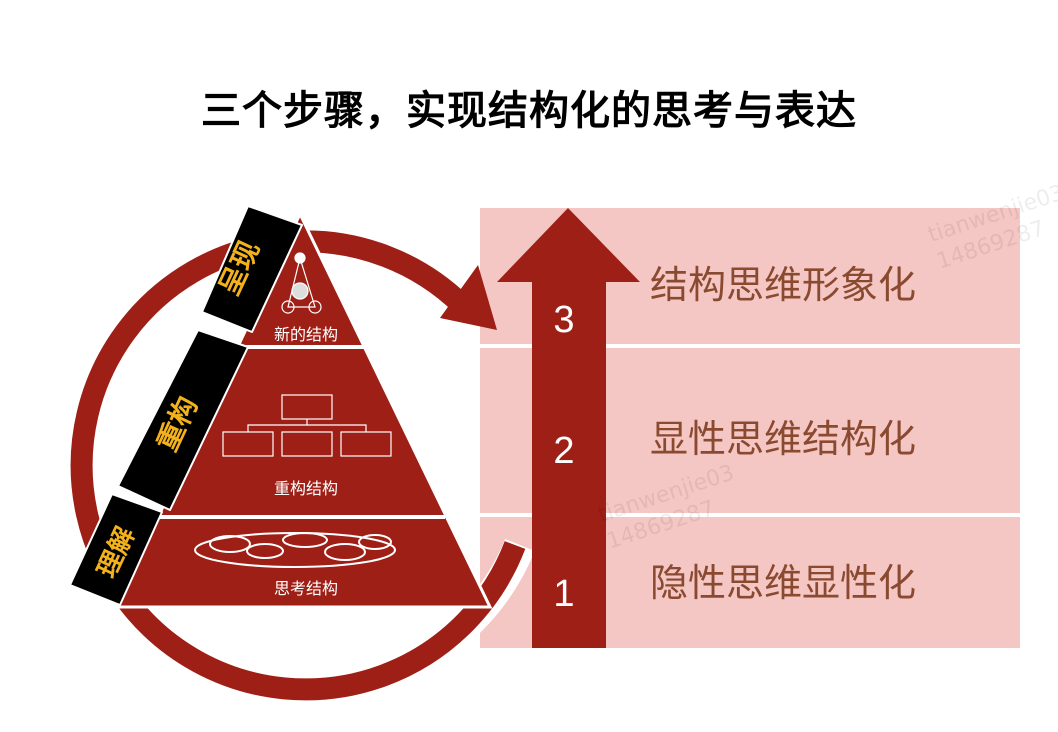 This screenshot has height=732, width=1058. Describe the element at coordinates (306, 588) in the screenshot. I see `level-label-bottom: 思考结构` at that location.